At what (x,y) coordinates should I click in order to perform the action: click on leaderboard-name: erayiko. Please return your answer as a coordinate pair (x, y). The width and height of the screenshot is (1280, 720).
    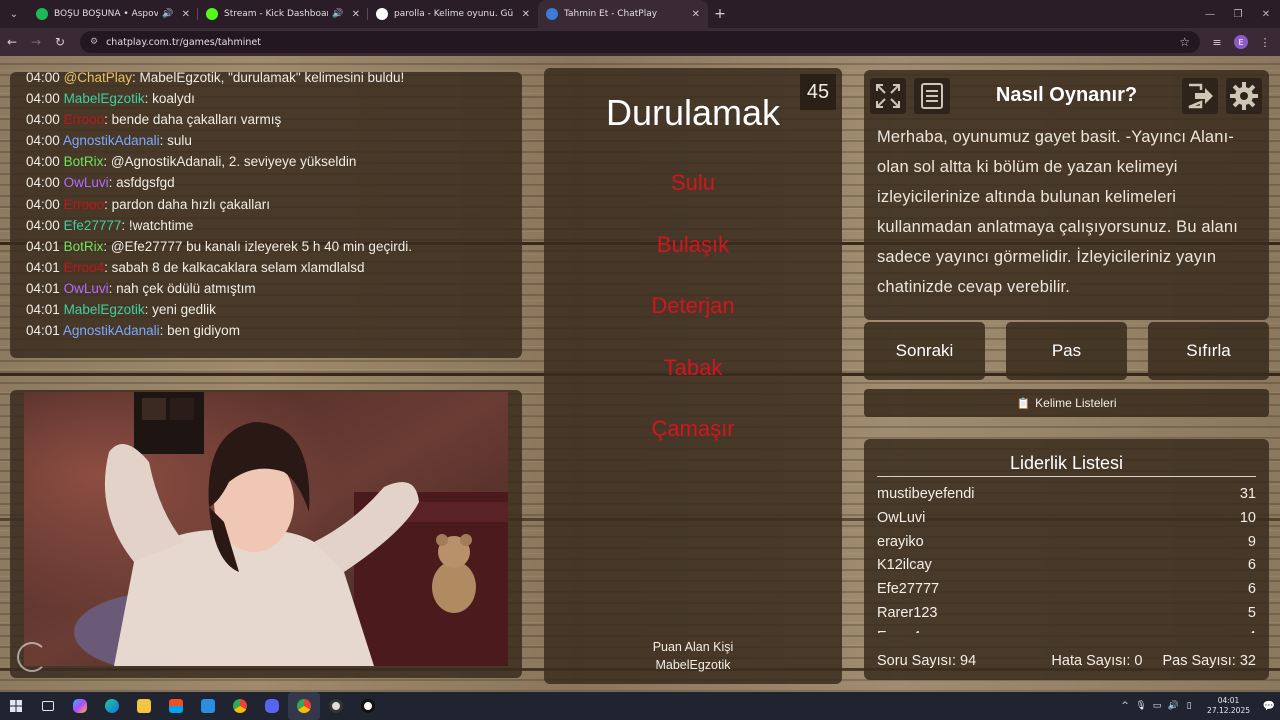
    Looking at the image, I should click on (900, 541).